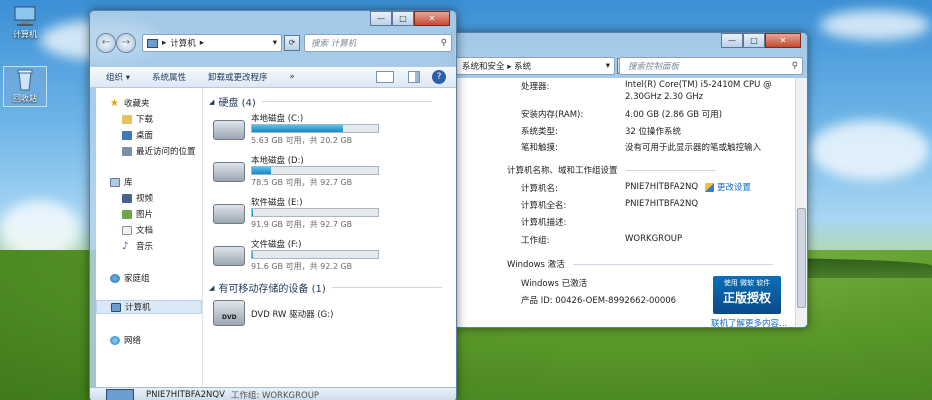 The height and width of the screenshot is (400, 932). I want to click on nav-label: 视频, so click(145, 199).